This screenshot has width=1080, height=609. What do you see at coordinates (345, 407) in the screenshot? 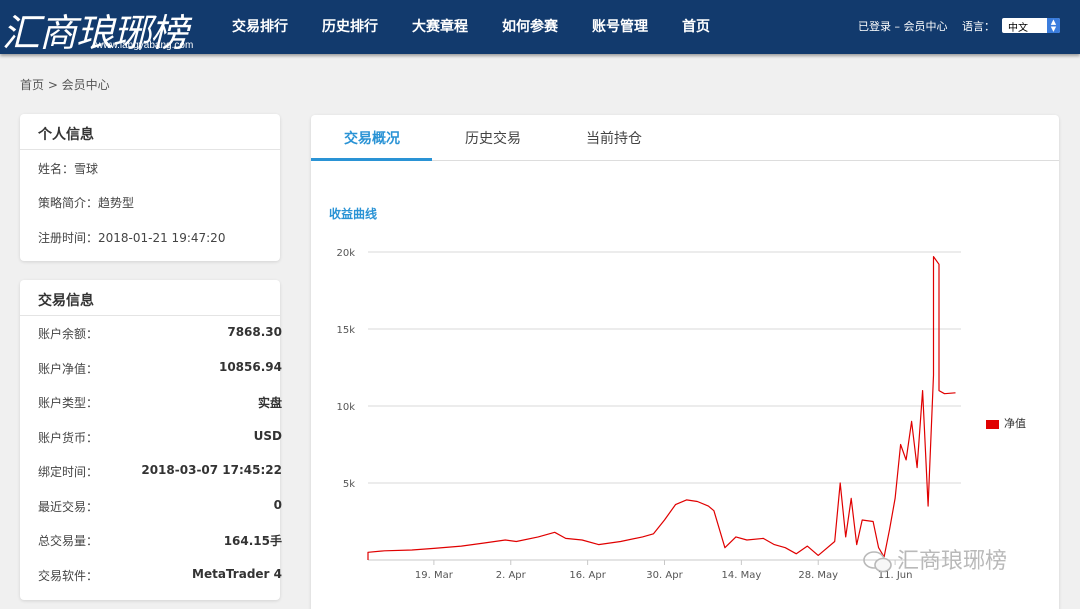
I see `y-tick-label: 10k` at bounding box center [345, 407].